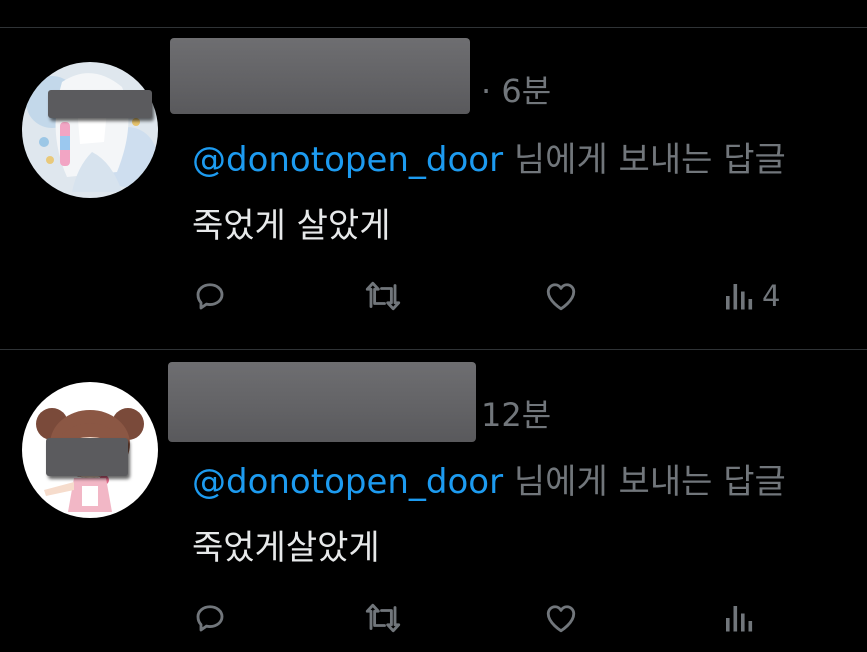  Describe the element at coordinates (291, 226) in the screenshot. I see `tweet-text: 죽었게 살았게` at that location.